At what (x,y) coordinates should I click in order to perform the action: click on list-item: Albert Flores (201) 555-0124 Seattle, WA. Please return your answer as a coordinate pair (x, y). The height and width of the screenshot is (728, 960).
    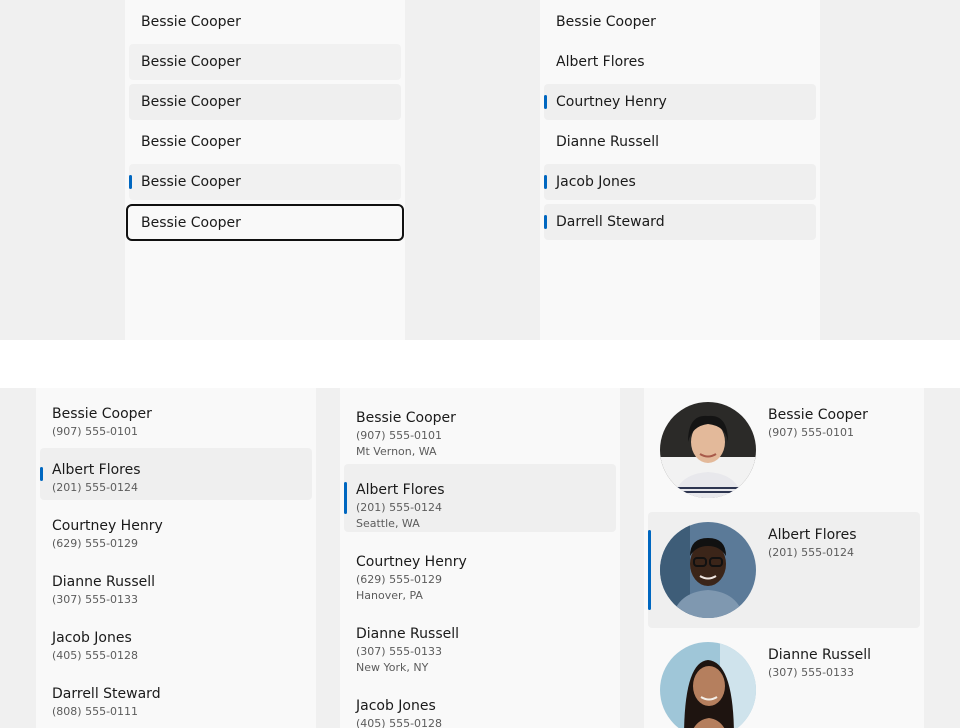
    Looking at the image, I should click on (480, 498).